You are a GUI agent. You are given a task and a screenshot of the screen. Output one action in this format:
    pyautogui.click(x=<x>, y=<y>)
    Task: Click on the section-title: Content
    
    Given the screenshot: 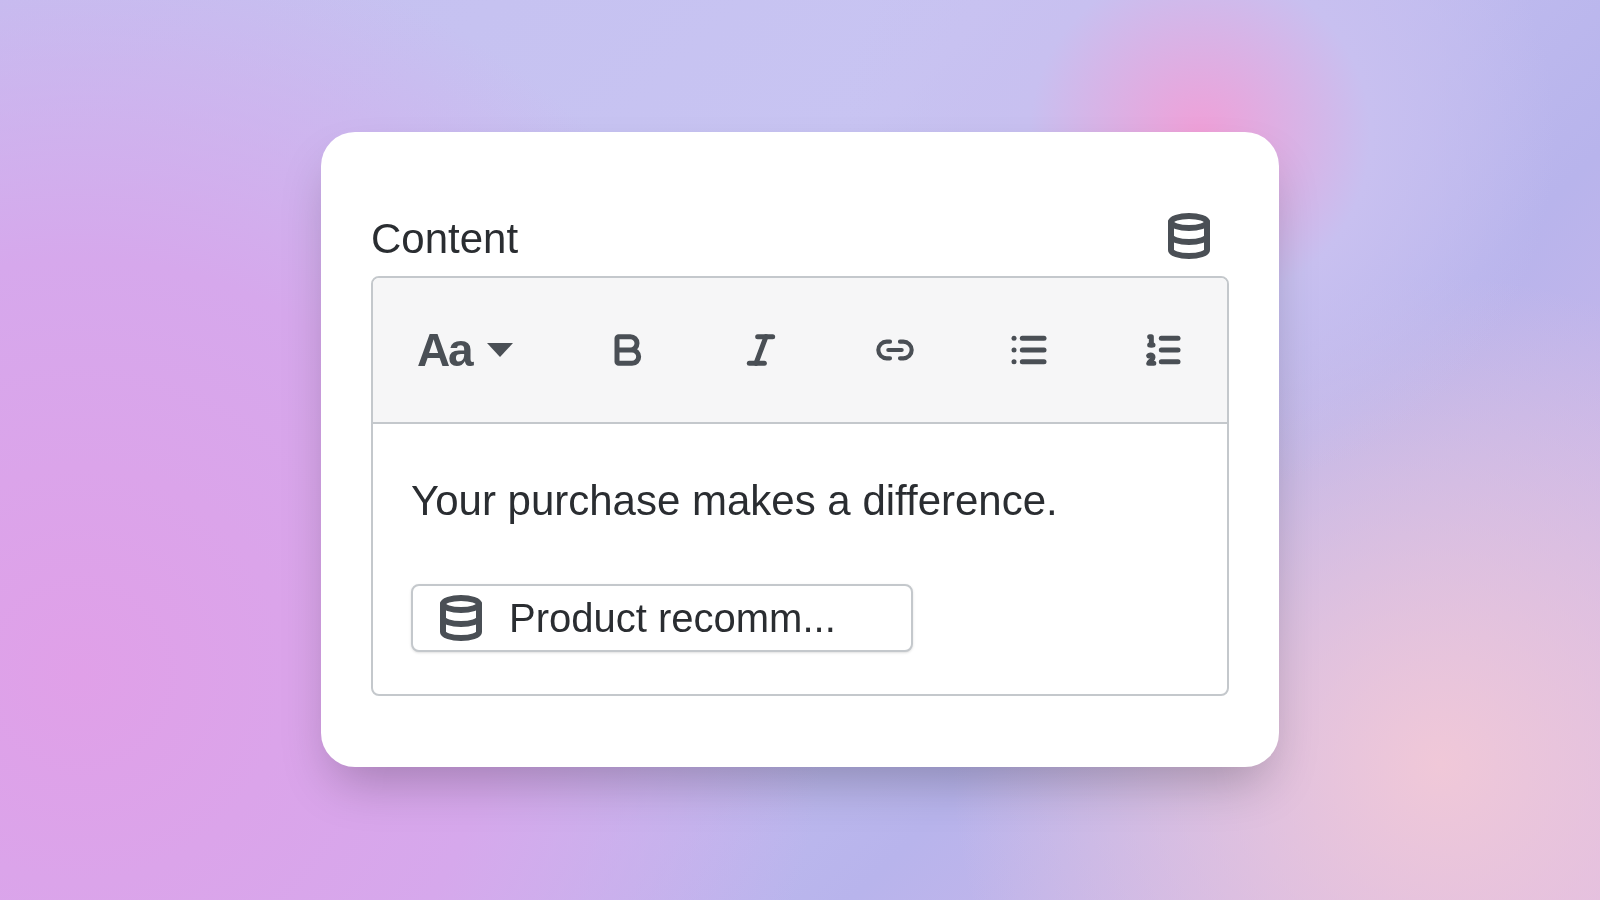 What is the action you would take?
    pyautogui.click(x=445, y=238)
    